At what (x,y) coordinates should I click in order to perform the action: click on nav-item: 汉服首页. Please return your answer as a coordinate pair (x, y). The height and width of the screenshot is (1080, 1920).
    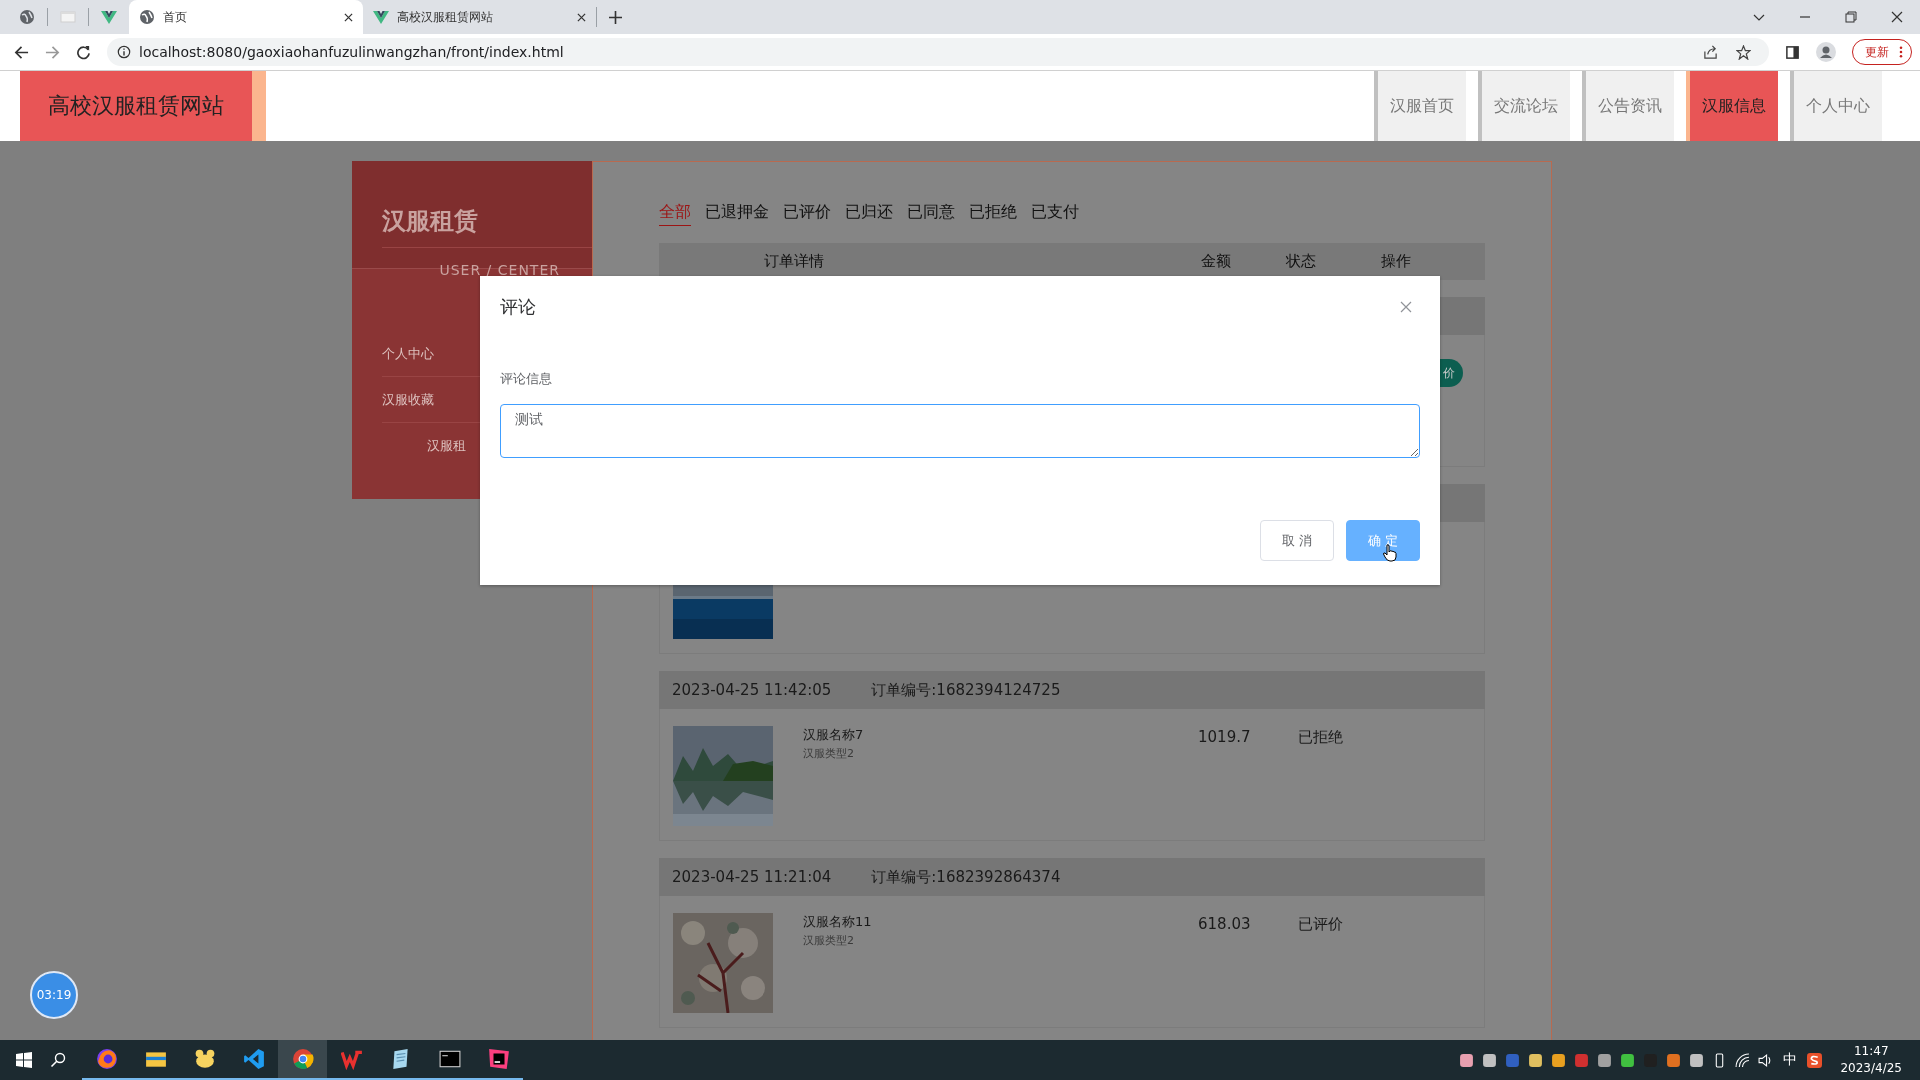
    Looking at the image, I should click on (1420, 106).